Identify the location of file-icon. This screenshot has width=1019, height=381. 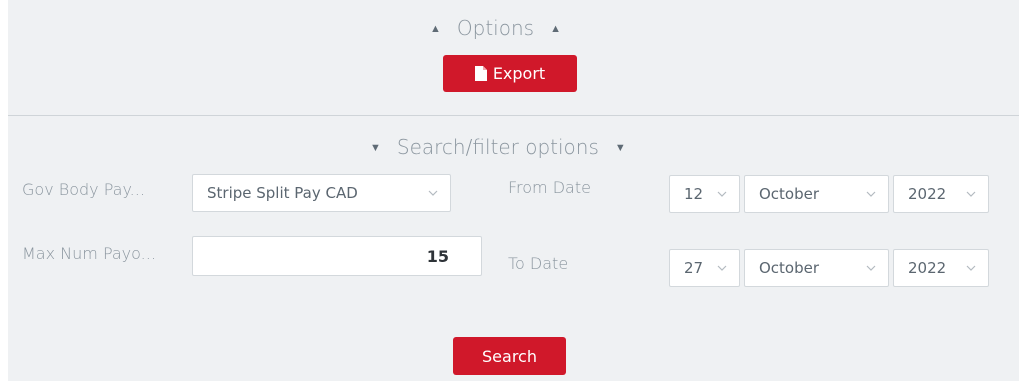
(480, 73).